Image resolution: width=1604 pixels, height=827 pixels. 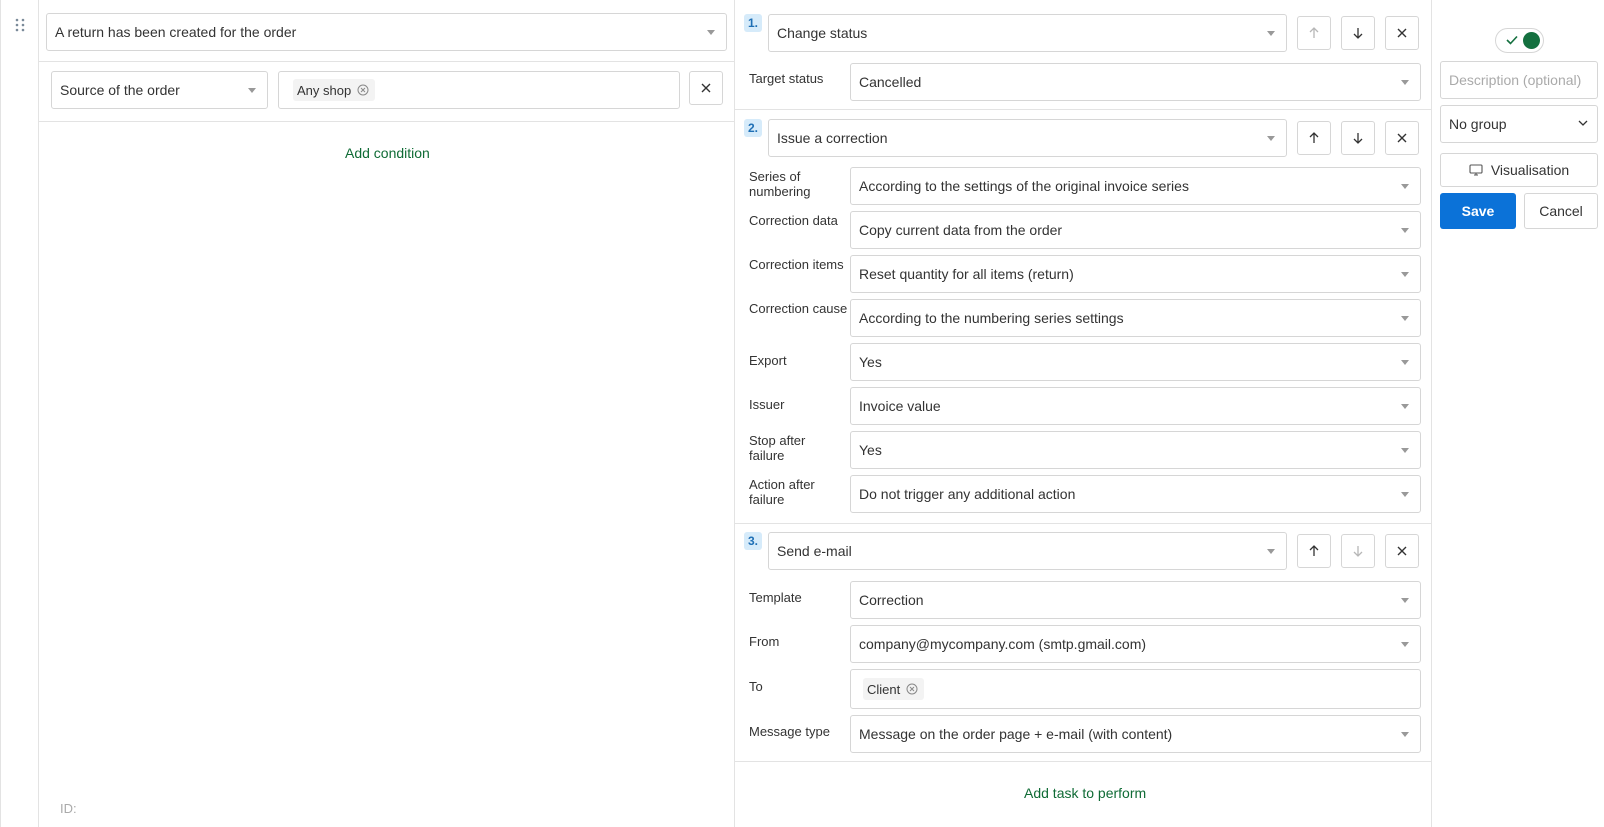 What do you see at coordinates (775, 597) in the screenshot?
I see `field-label: Template` at bounding box center [775, 597].